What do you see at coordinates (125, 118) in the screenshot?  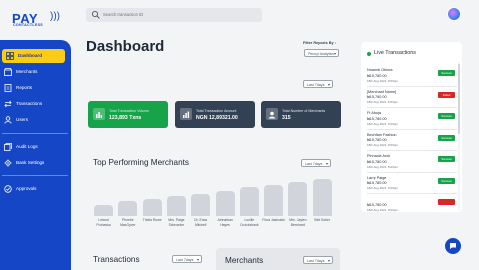 I see `stat-value: 123,893 Txns` at bounding box center [125, 118].